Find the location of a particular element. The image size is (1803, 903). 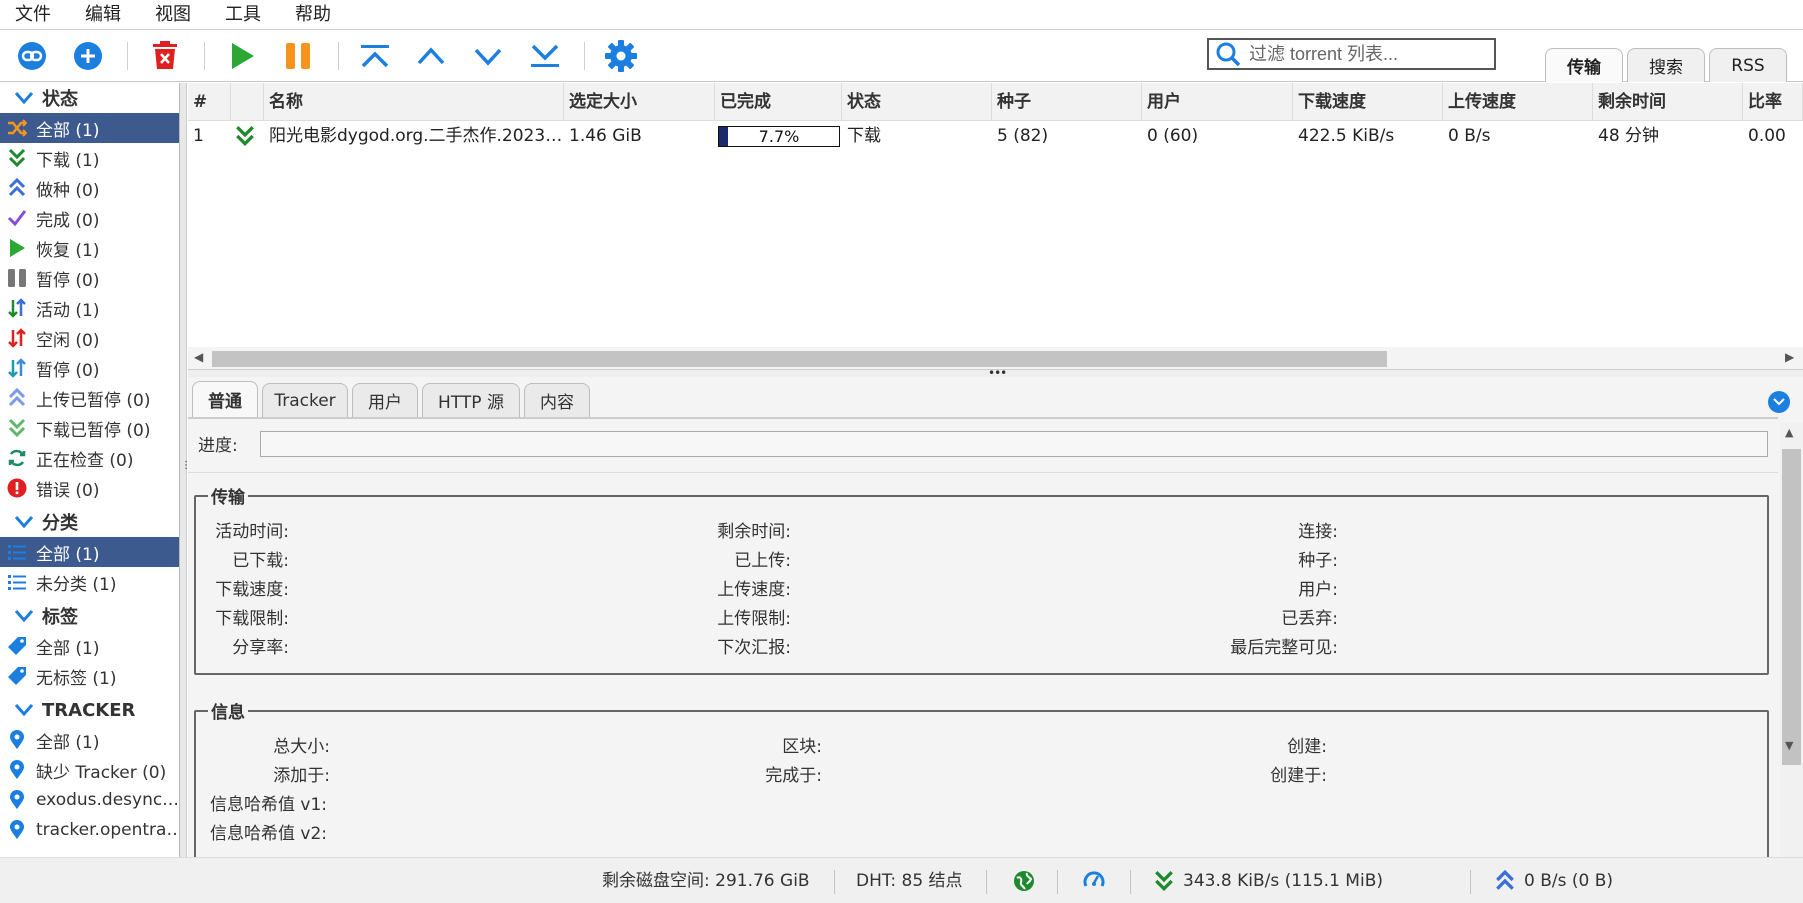

sidebar-item-tag-all: 全部 (1) is located at coordinates (89, 646).